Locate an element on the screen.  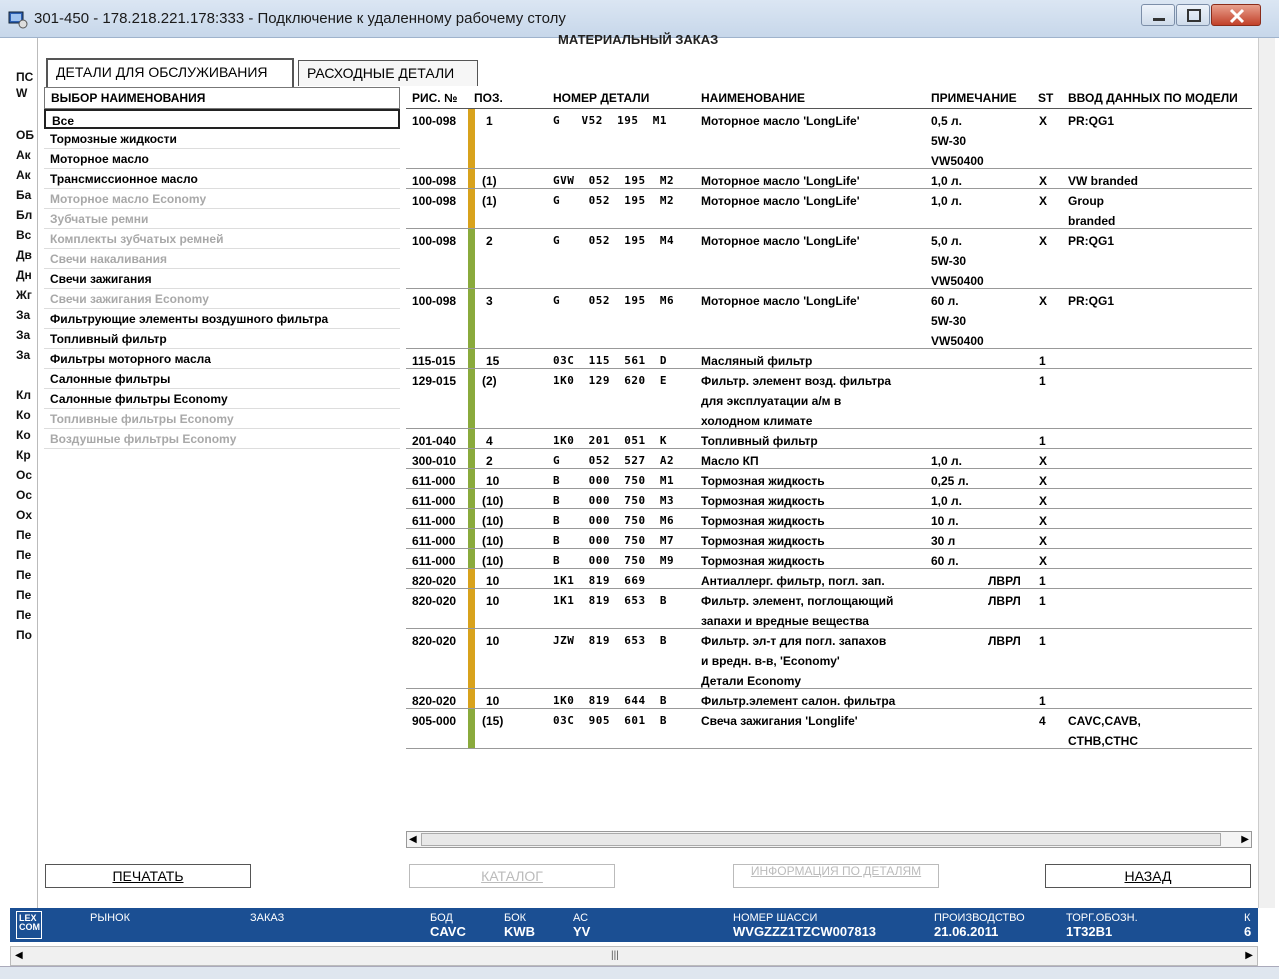
lexcom-logo: LEX COM is located at coordinates (29, 925).